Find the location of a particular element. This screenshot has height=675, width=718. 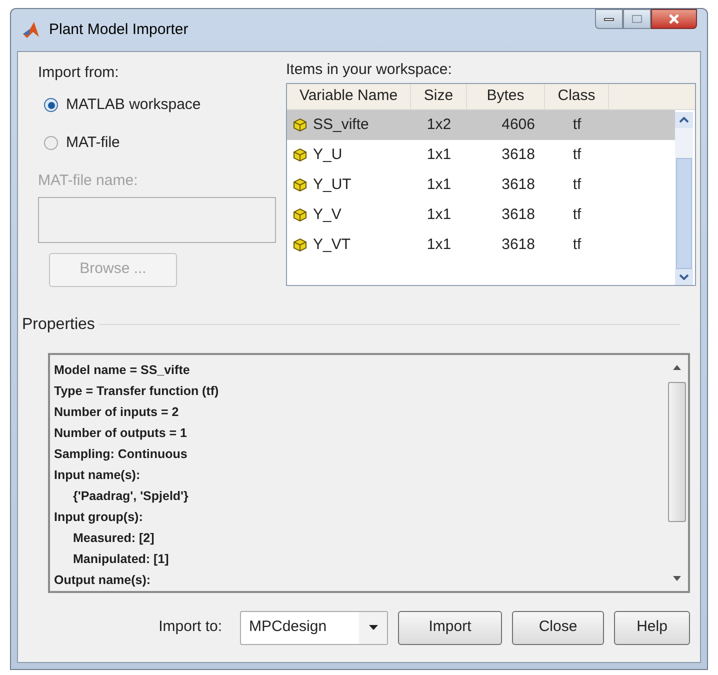

scrollbar is located at coordinates (684, 198).